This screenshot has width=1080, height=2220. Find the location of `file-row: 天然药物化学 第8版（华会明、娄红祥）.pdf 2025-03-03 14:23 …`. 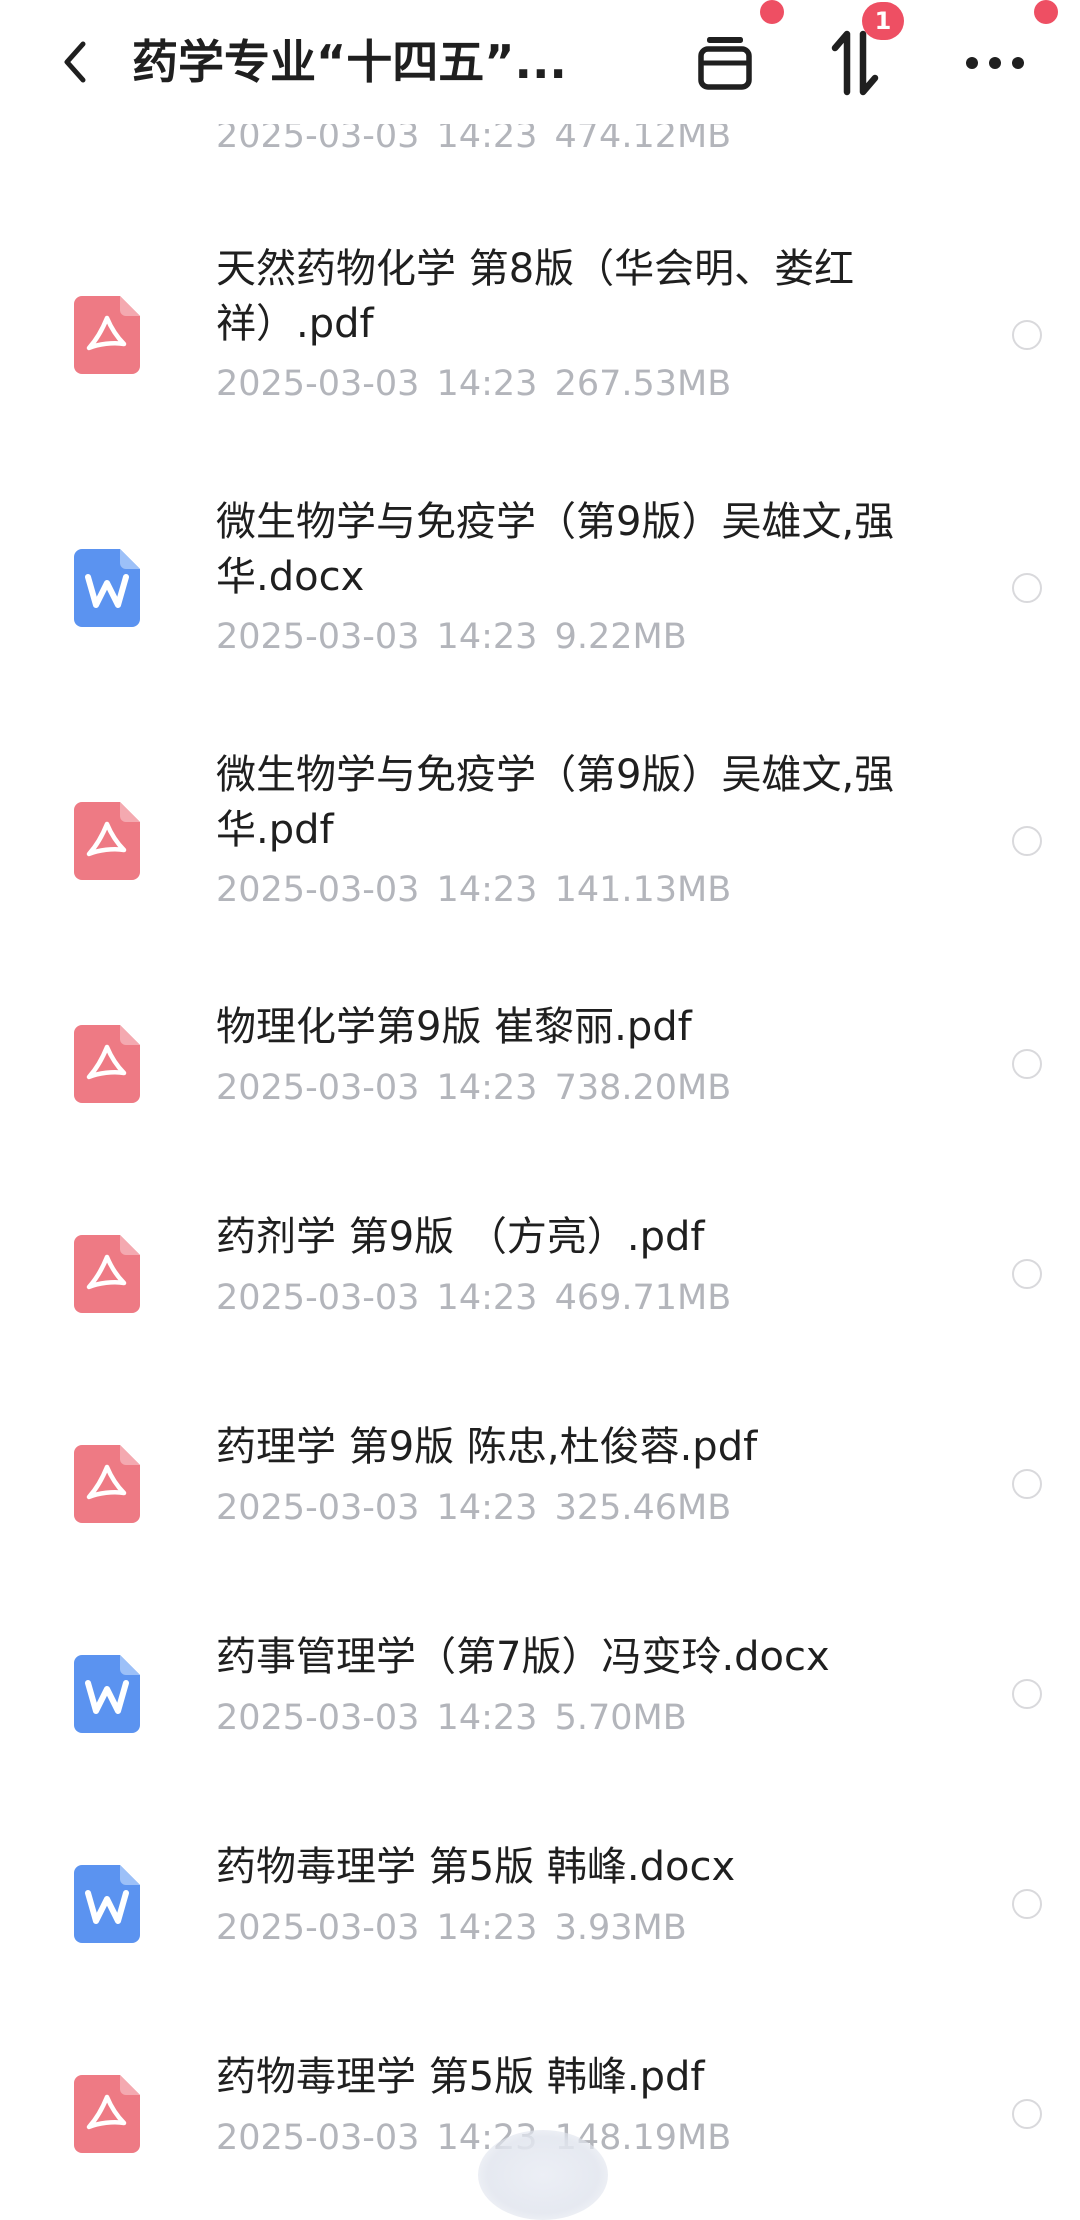

file-row: 天然药物化学 第8版（华会明、娄红祥）.pdf 2025-03-03 14:23 … is located at coordinates (540, 303).